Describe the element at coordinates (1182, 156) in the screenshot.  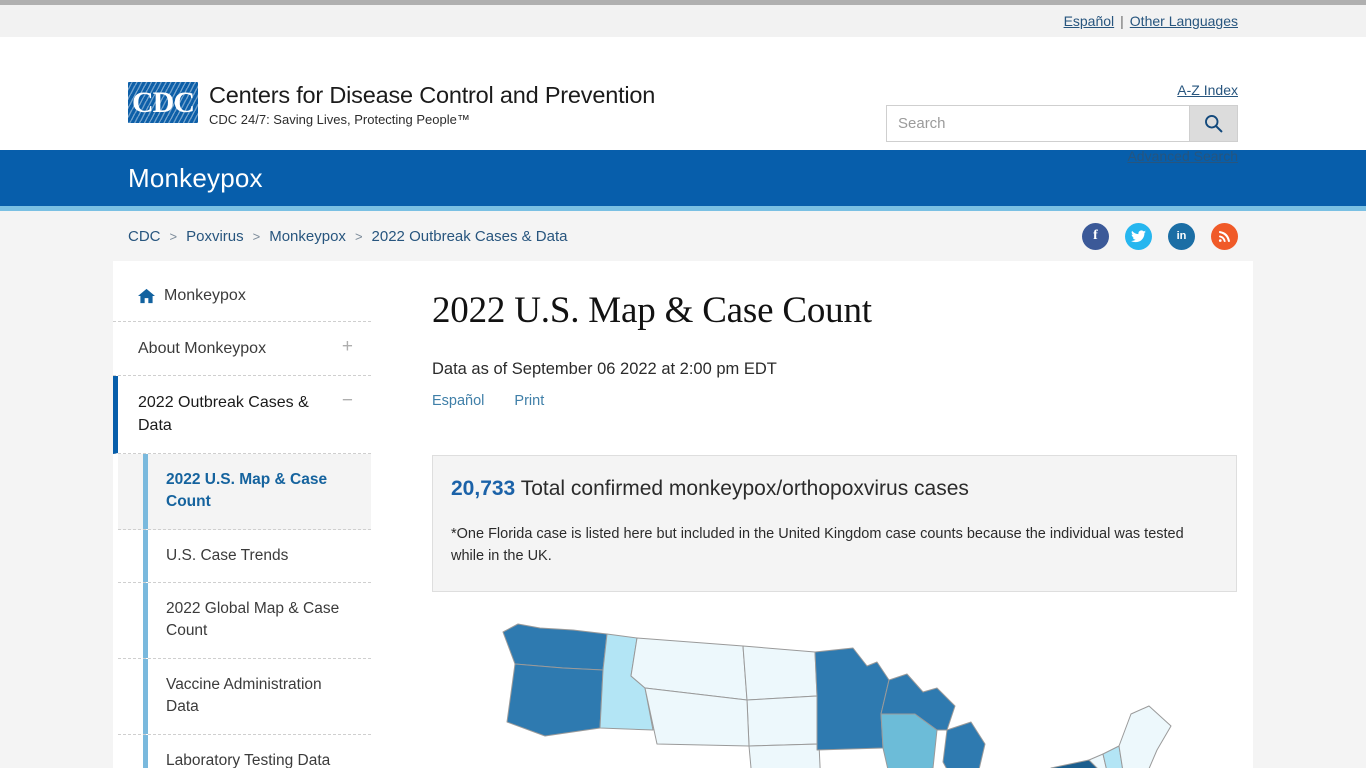
I see `advanced-search-link: Advanced Search` at that location.